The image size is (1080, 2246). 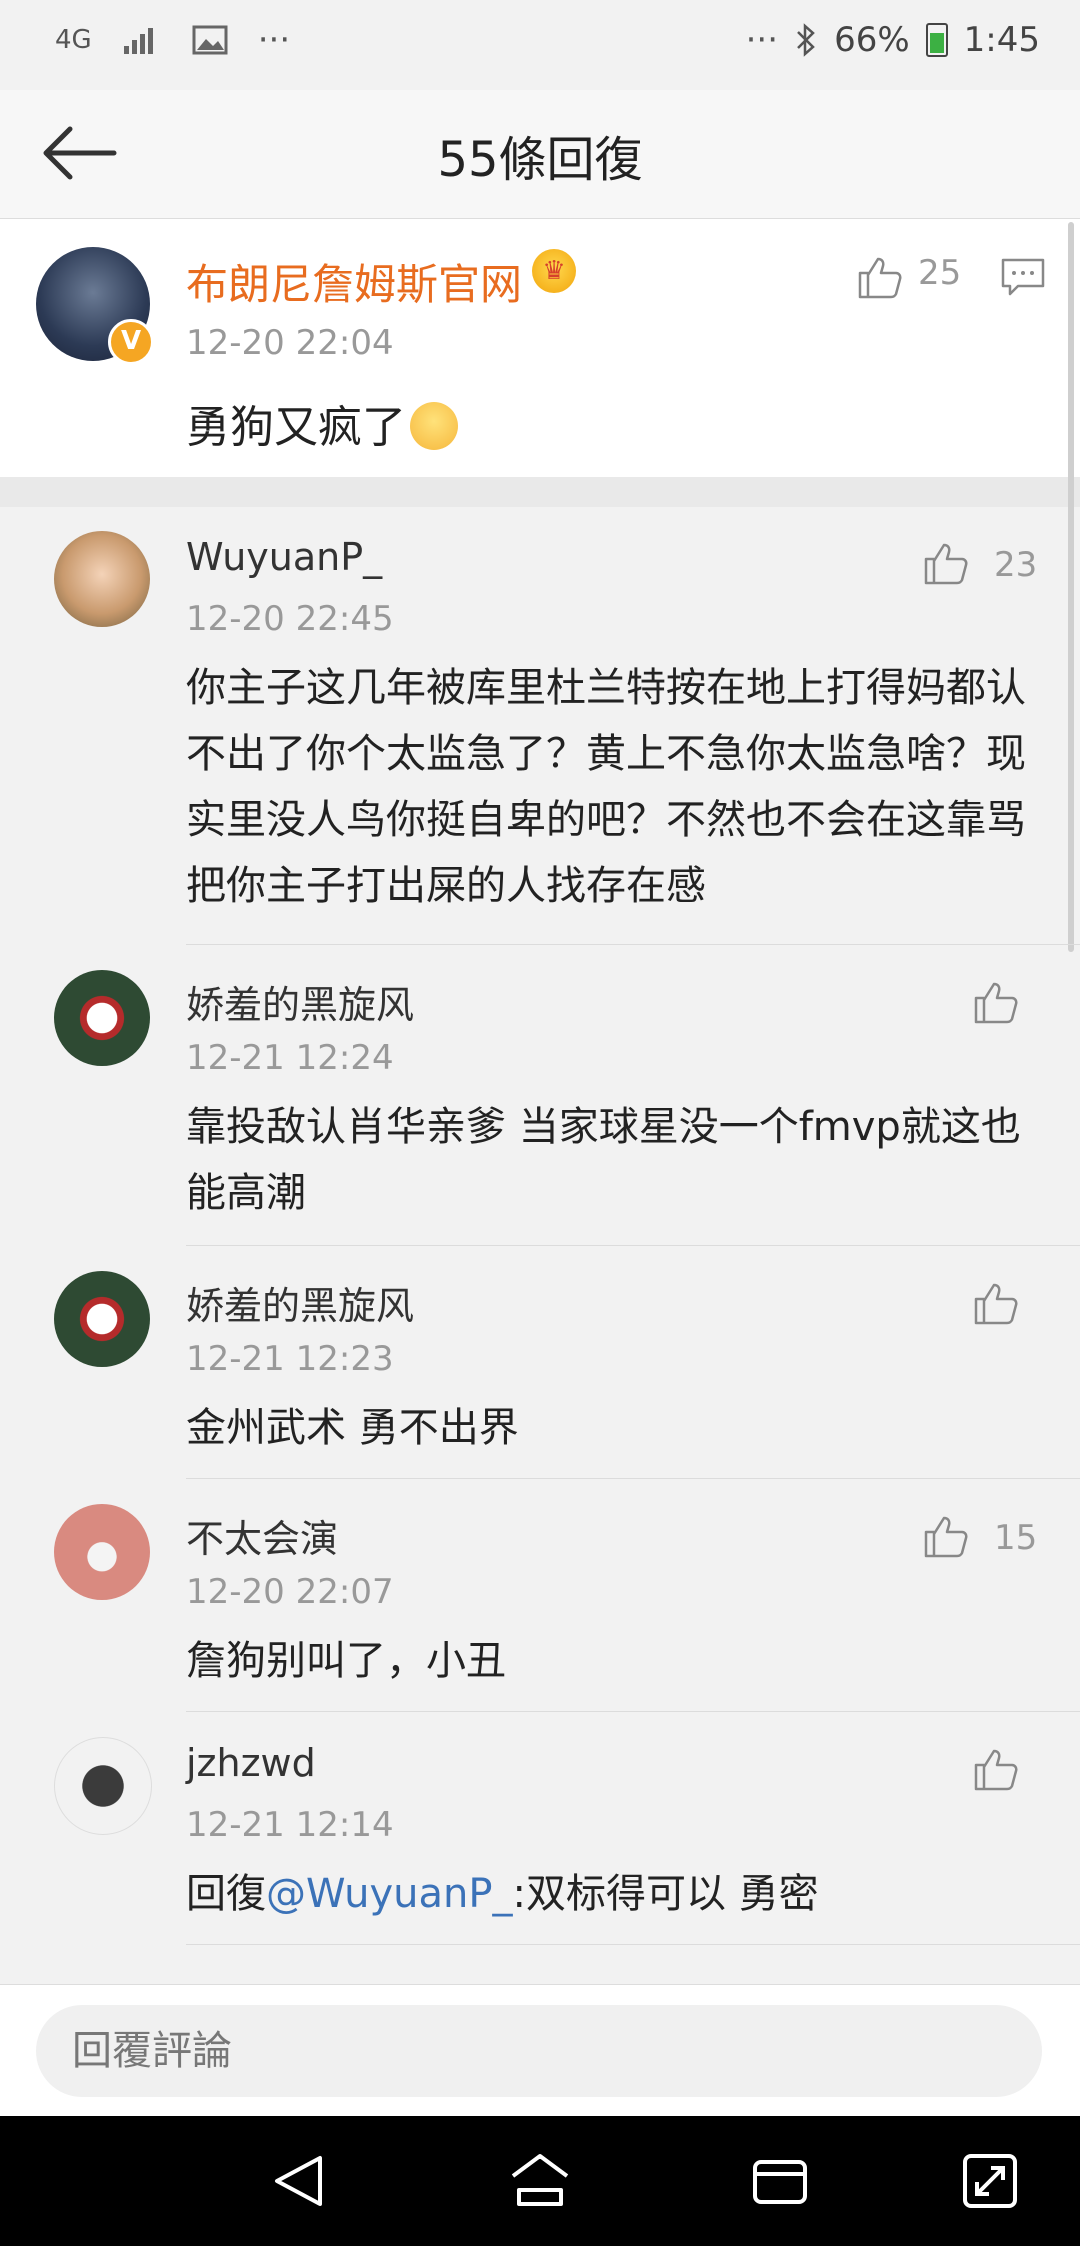 I want to click on reply-time: 12-20 22:45, so click(x=290, y=619).